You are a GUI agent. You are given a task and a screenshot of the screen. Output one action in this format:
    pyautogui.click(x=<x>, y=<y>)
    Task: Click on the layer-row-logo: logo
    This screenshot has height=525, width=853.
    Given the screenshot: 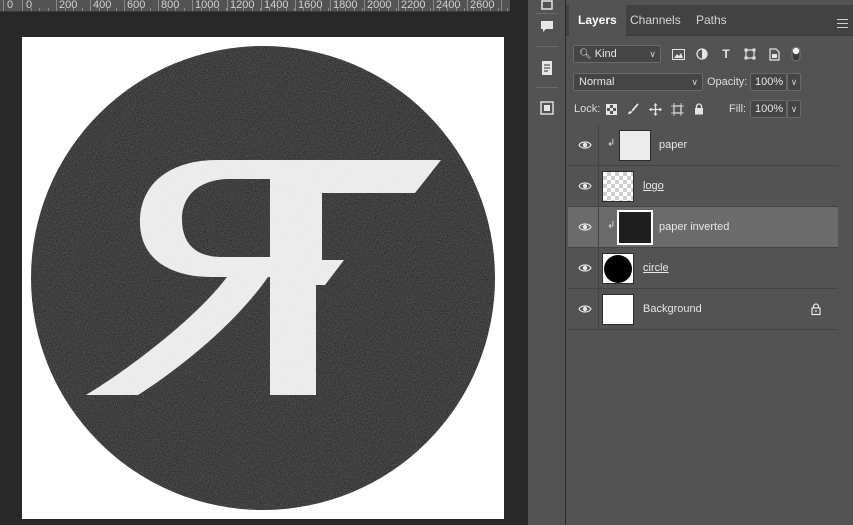 What is the action you would take?
    pyautogui.click(x=703, y=186)
    